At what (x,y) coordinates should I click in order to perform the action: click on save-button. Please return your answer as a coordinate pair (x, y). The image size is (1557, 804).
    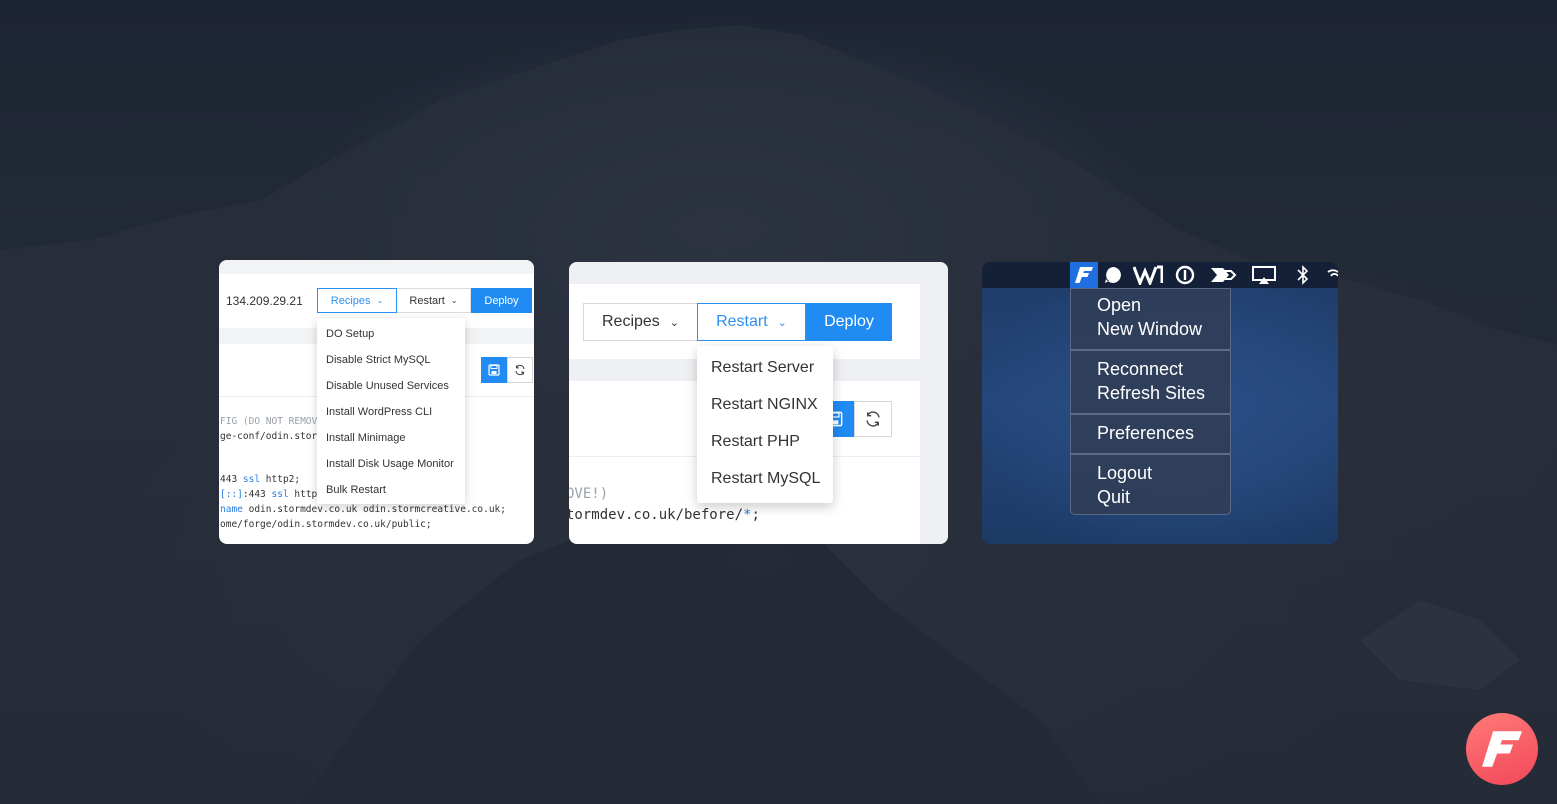
    Looking at the image, I should click on (494, 370).